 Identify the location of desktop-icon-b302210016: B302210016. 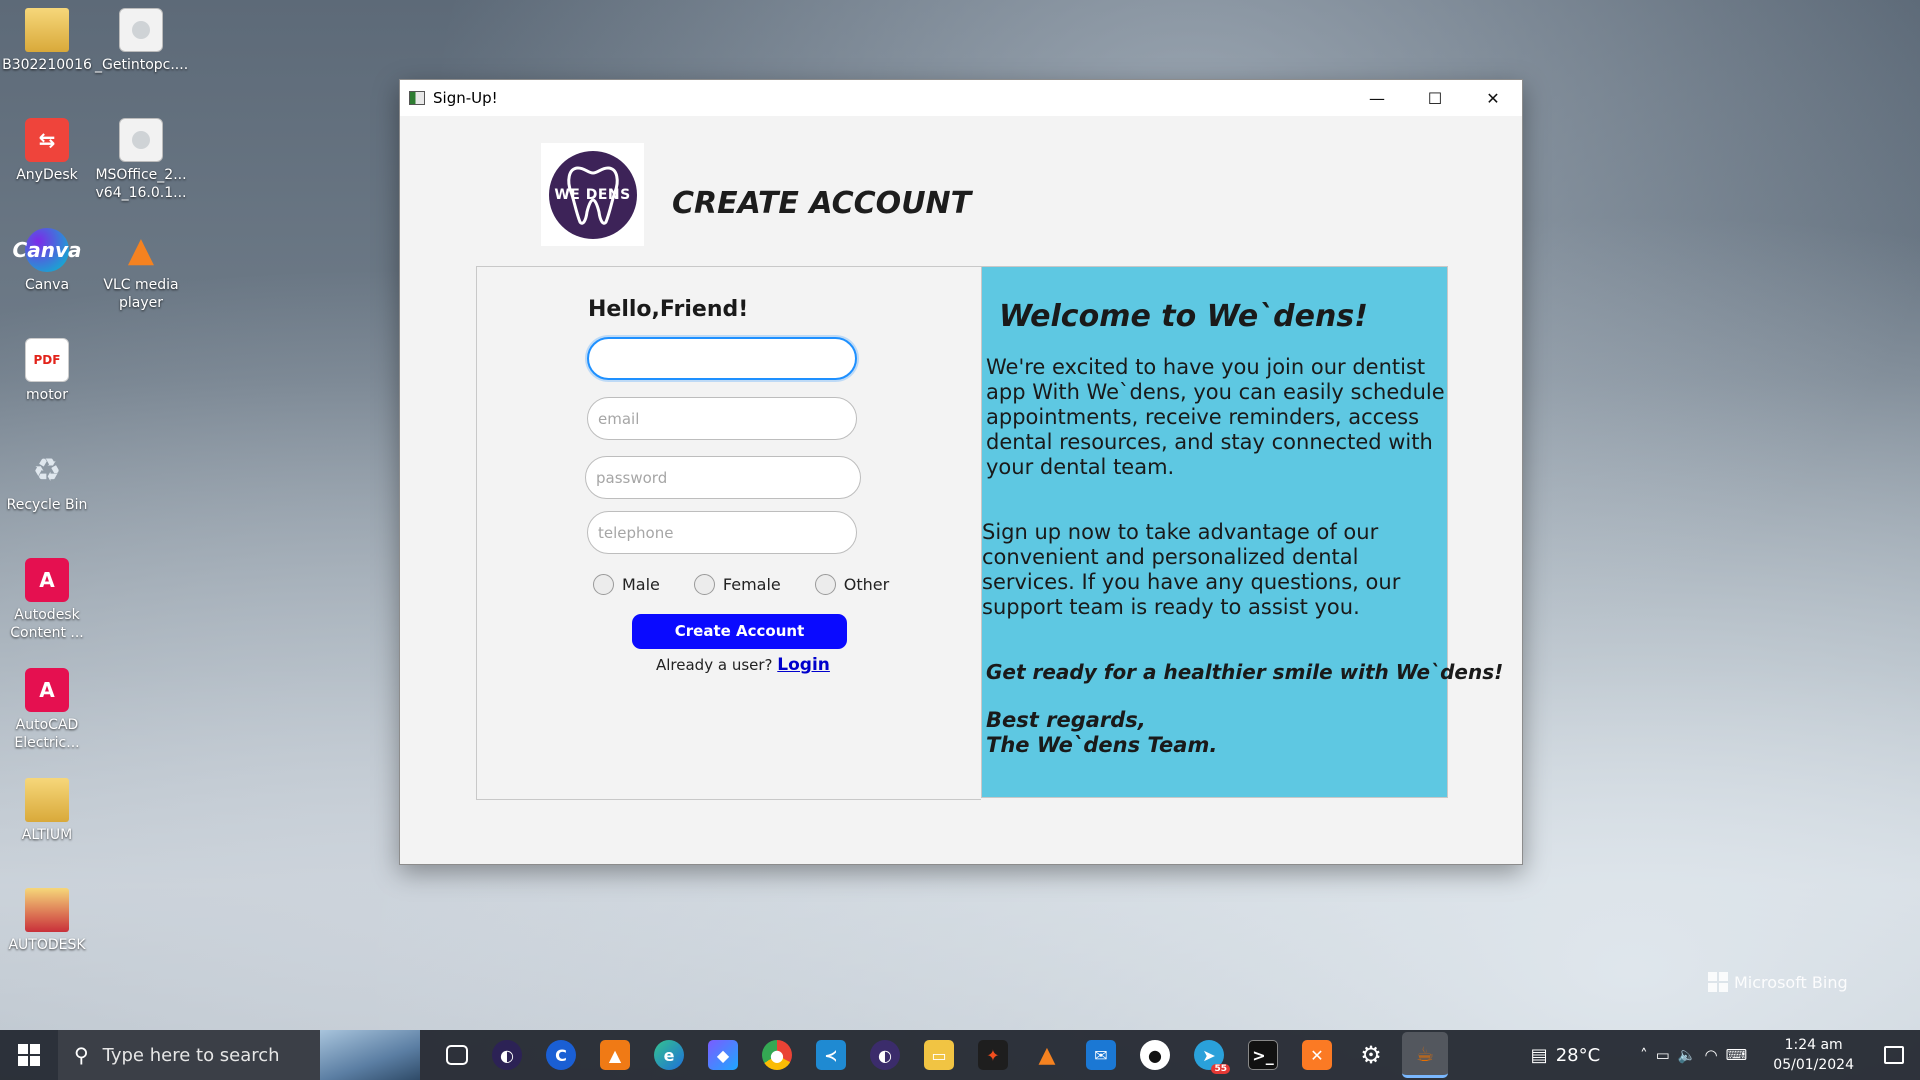
(47, 41).